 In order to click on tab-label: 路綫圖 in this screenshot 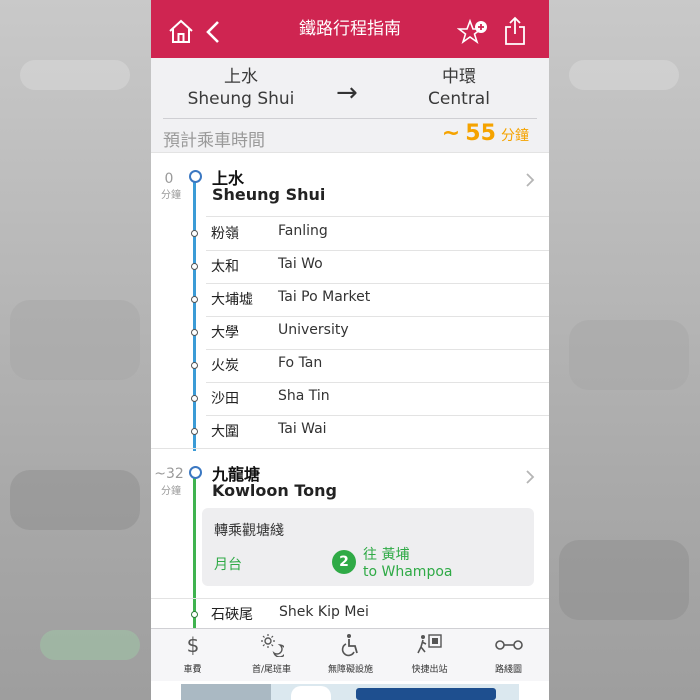, I will do `click(508, 670)`.